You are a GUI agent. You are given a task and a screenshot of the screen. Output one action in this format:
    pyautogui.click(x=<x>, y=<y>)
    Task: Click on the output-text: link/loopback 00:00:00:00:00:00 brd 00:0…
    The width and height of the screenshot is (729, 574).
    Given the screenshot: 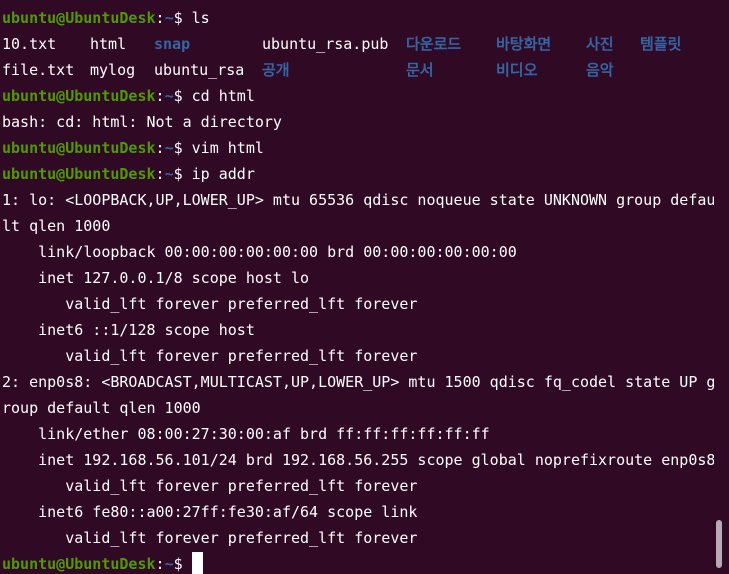 What is the action you would take?
    pyautogui.click(x=259, y=252)
    